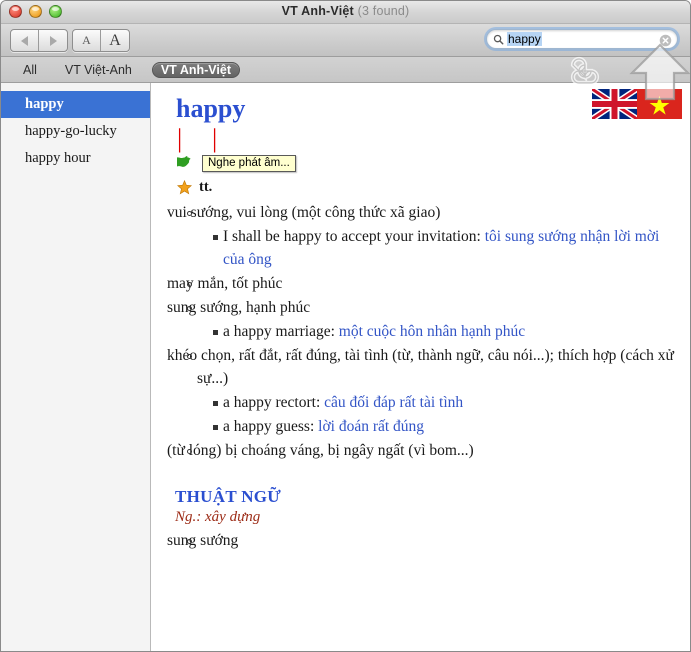  Describe the element at coordinates (281, 331) in the screenshot. I see `example-source: a happy marriage:` at that location.